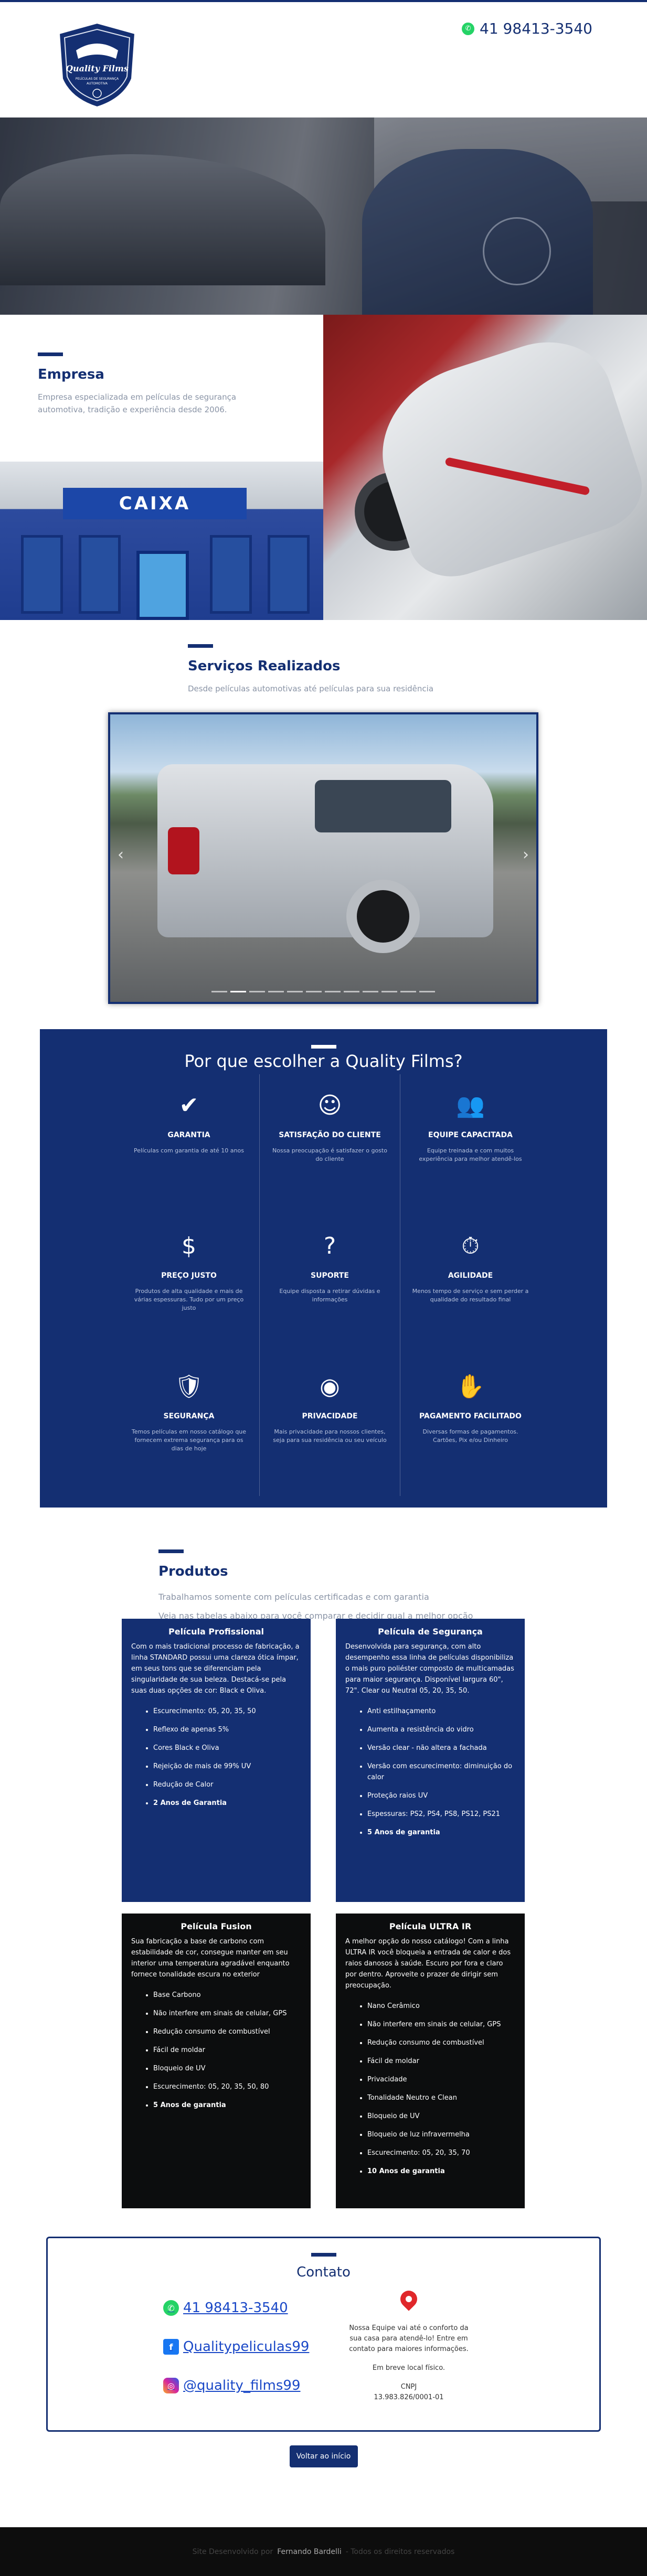 Image resolution: width=647 pixels, height=2576 pixels. What do you see at coordinates (216, 1632) in the screenshot?
I see `product-title: Película Profissional` at bounding box center [216, 1632].